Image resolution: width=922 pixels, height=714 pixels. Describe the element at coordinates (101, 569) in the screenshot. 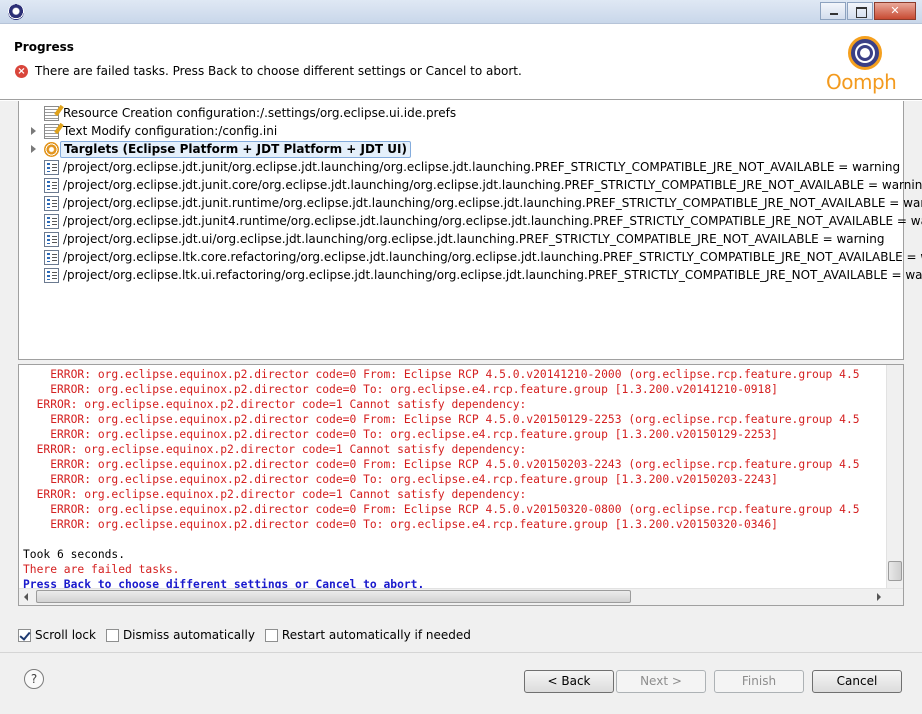

I see `log-line: There are failed tasks.` at that location.